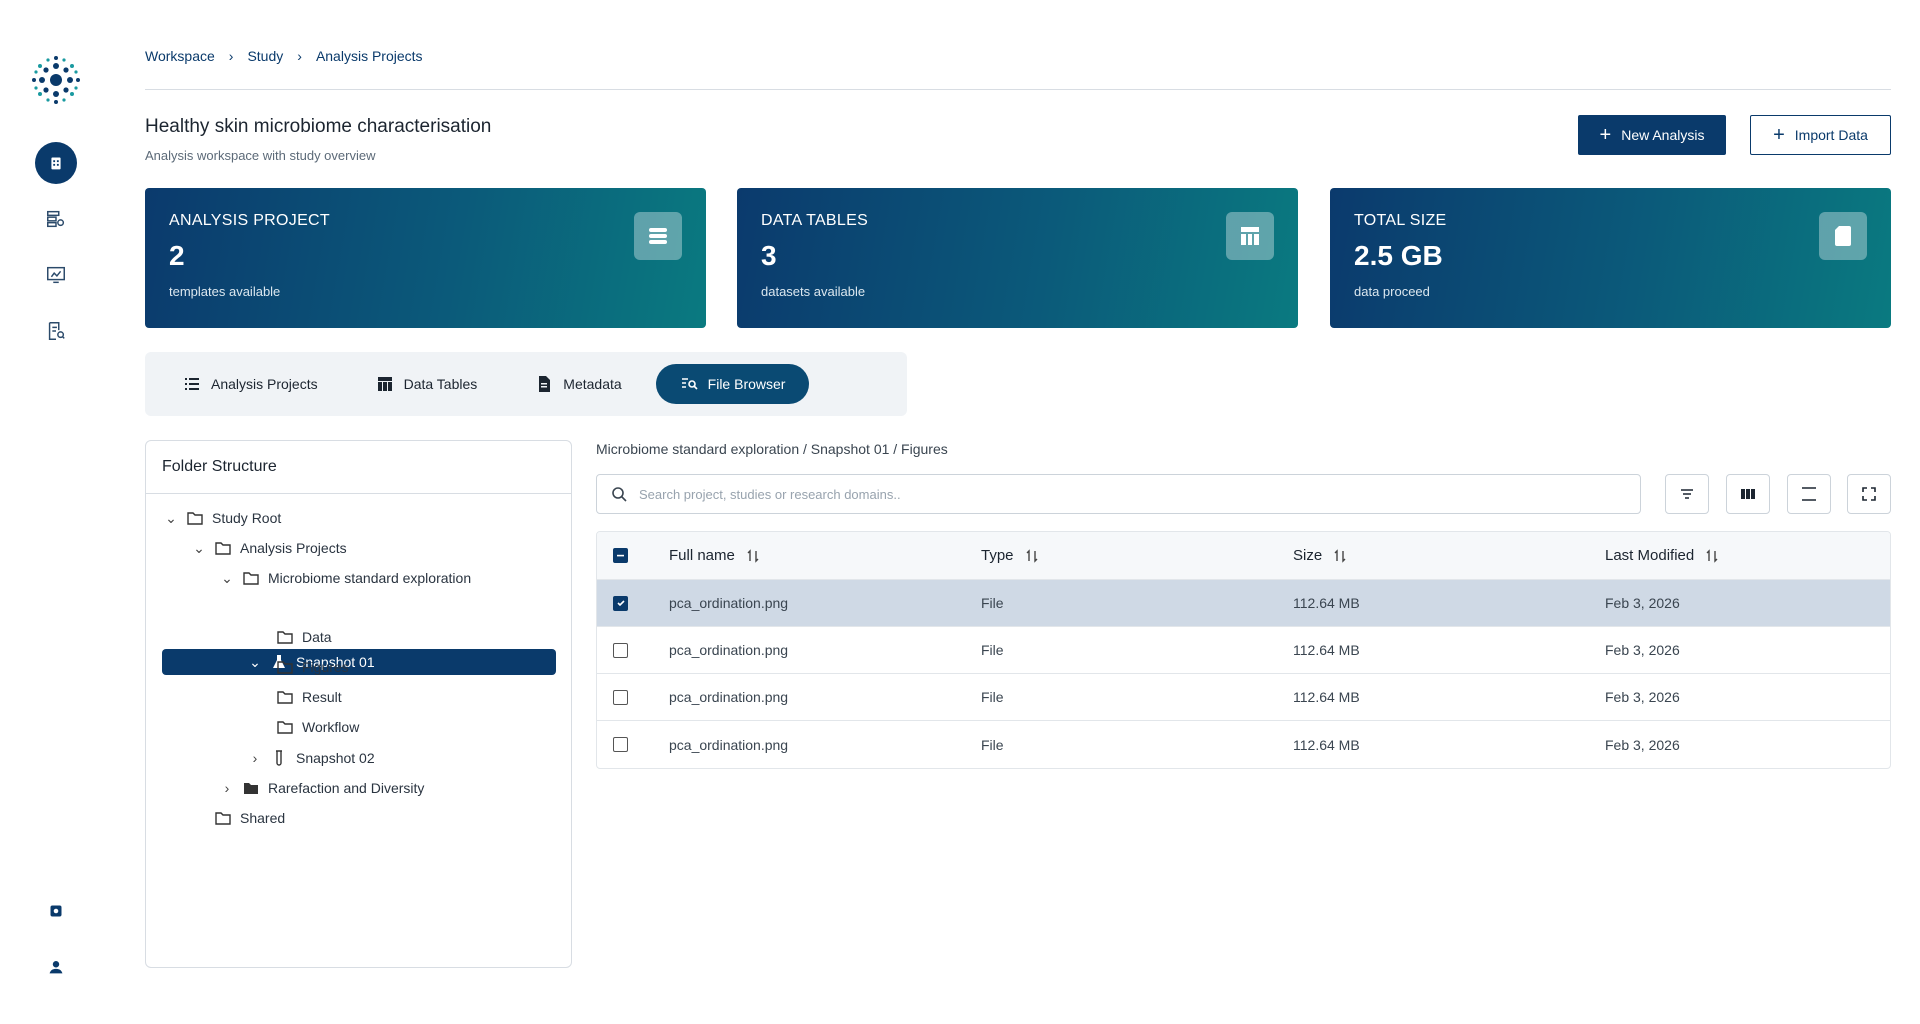  What do you see at coordinates (64, 512) in the screenshot?
I see `rail-inner` at bounding box center [64, 512].